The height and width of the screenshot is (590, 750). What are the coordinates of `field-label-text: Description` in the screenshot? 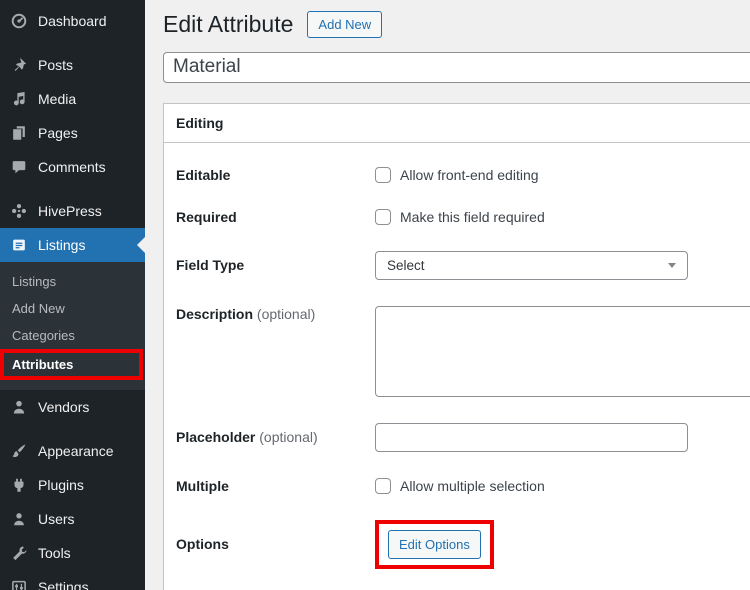 It's located at (215, 313).